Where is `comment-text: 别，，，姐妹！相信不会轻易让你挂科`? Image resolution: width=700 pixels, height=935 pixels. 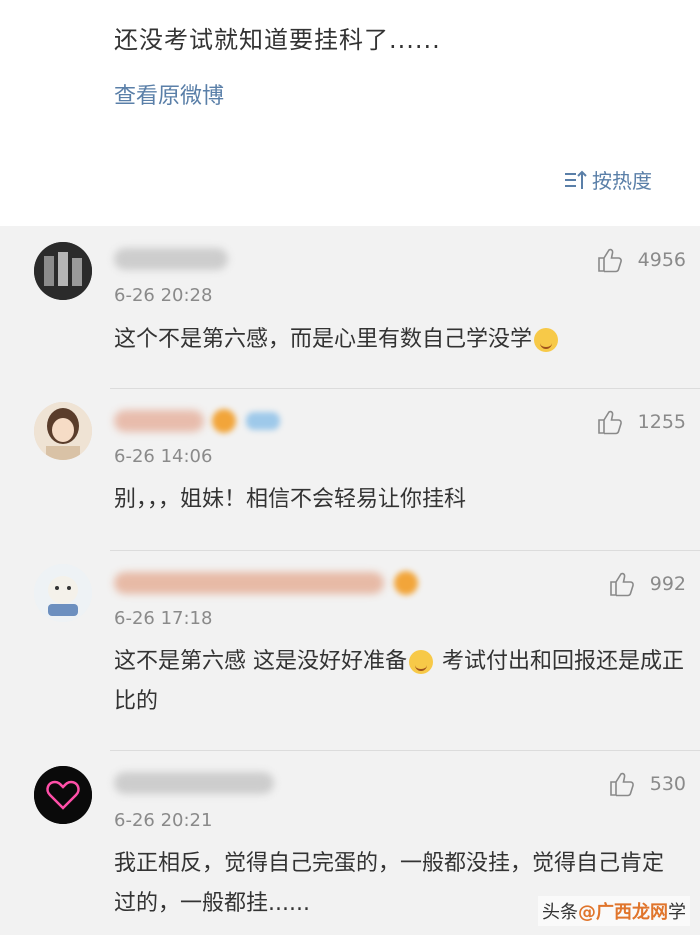
comment-text: 别，，，姐妹！相信不会轻易让你挂科 is located at coordinates (290, 499).